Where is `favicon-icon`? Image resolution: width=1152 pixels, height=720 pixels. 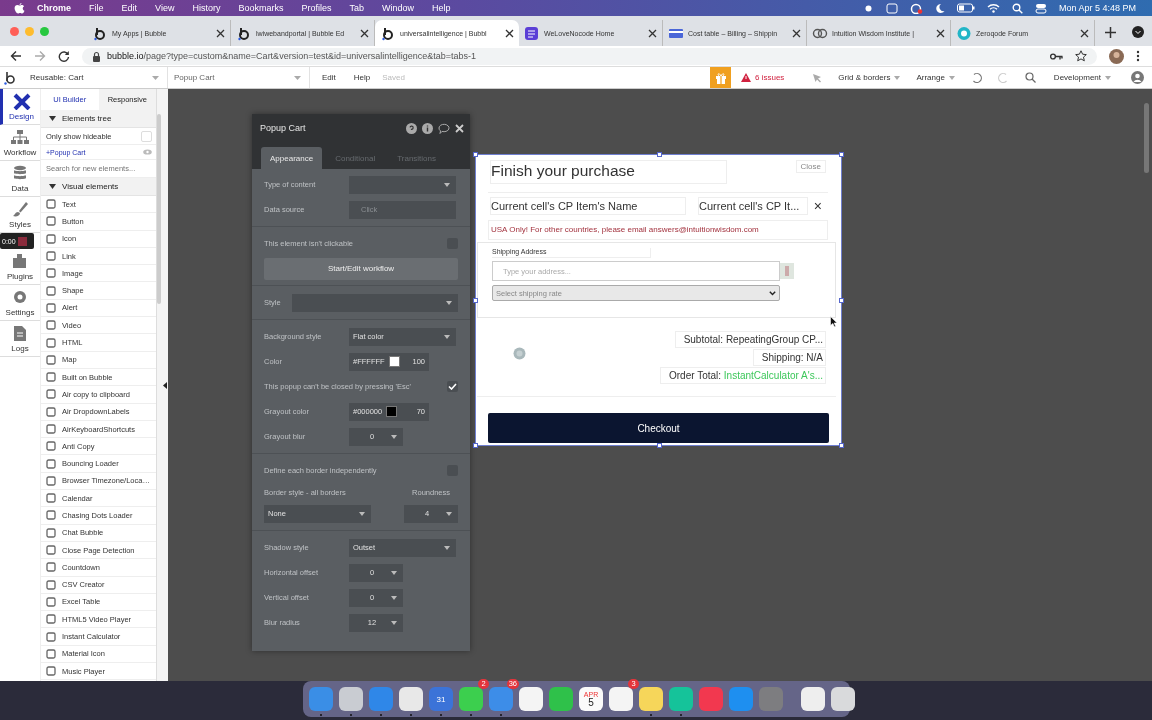 favicon-icon is located at coordinates (532, 33).